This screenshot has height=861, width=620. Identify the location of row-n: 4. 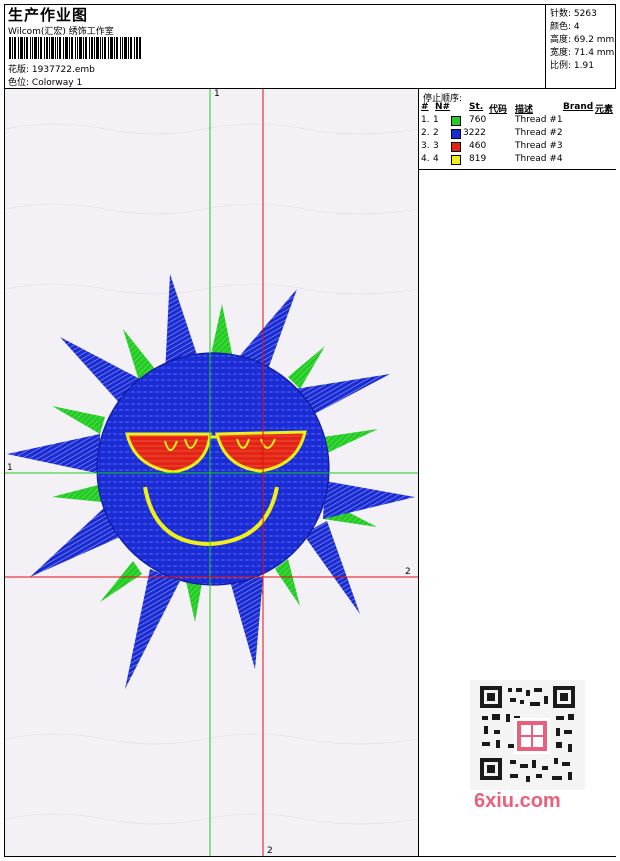
(436, 159).